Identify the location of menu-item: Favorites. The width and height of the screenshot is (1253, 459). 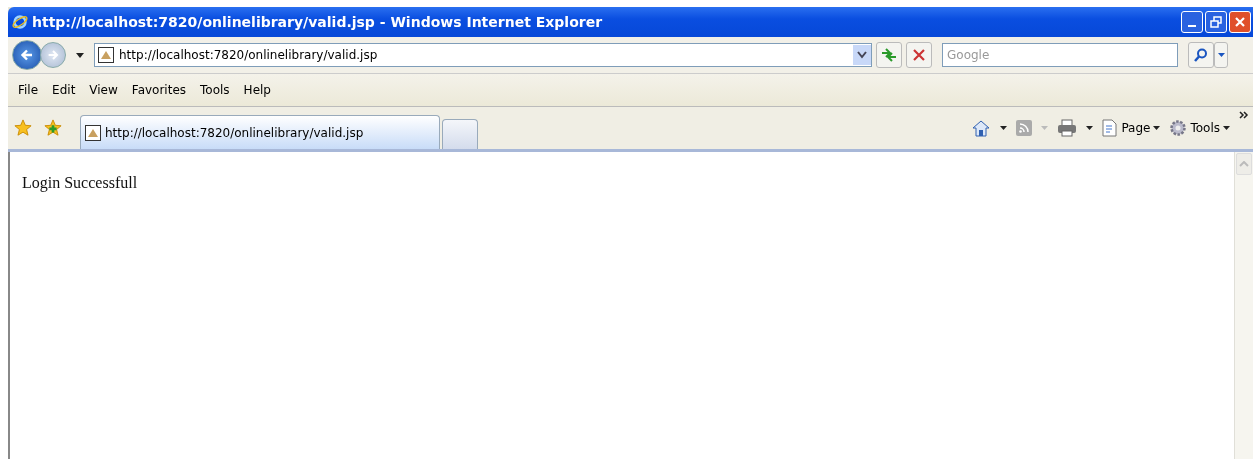
(160, 90).